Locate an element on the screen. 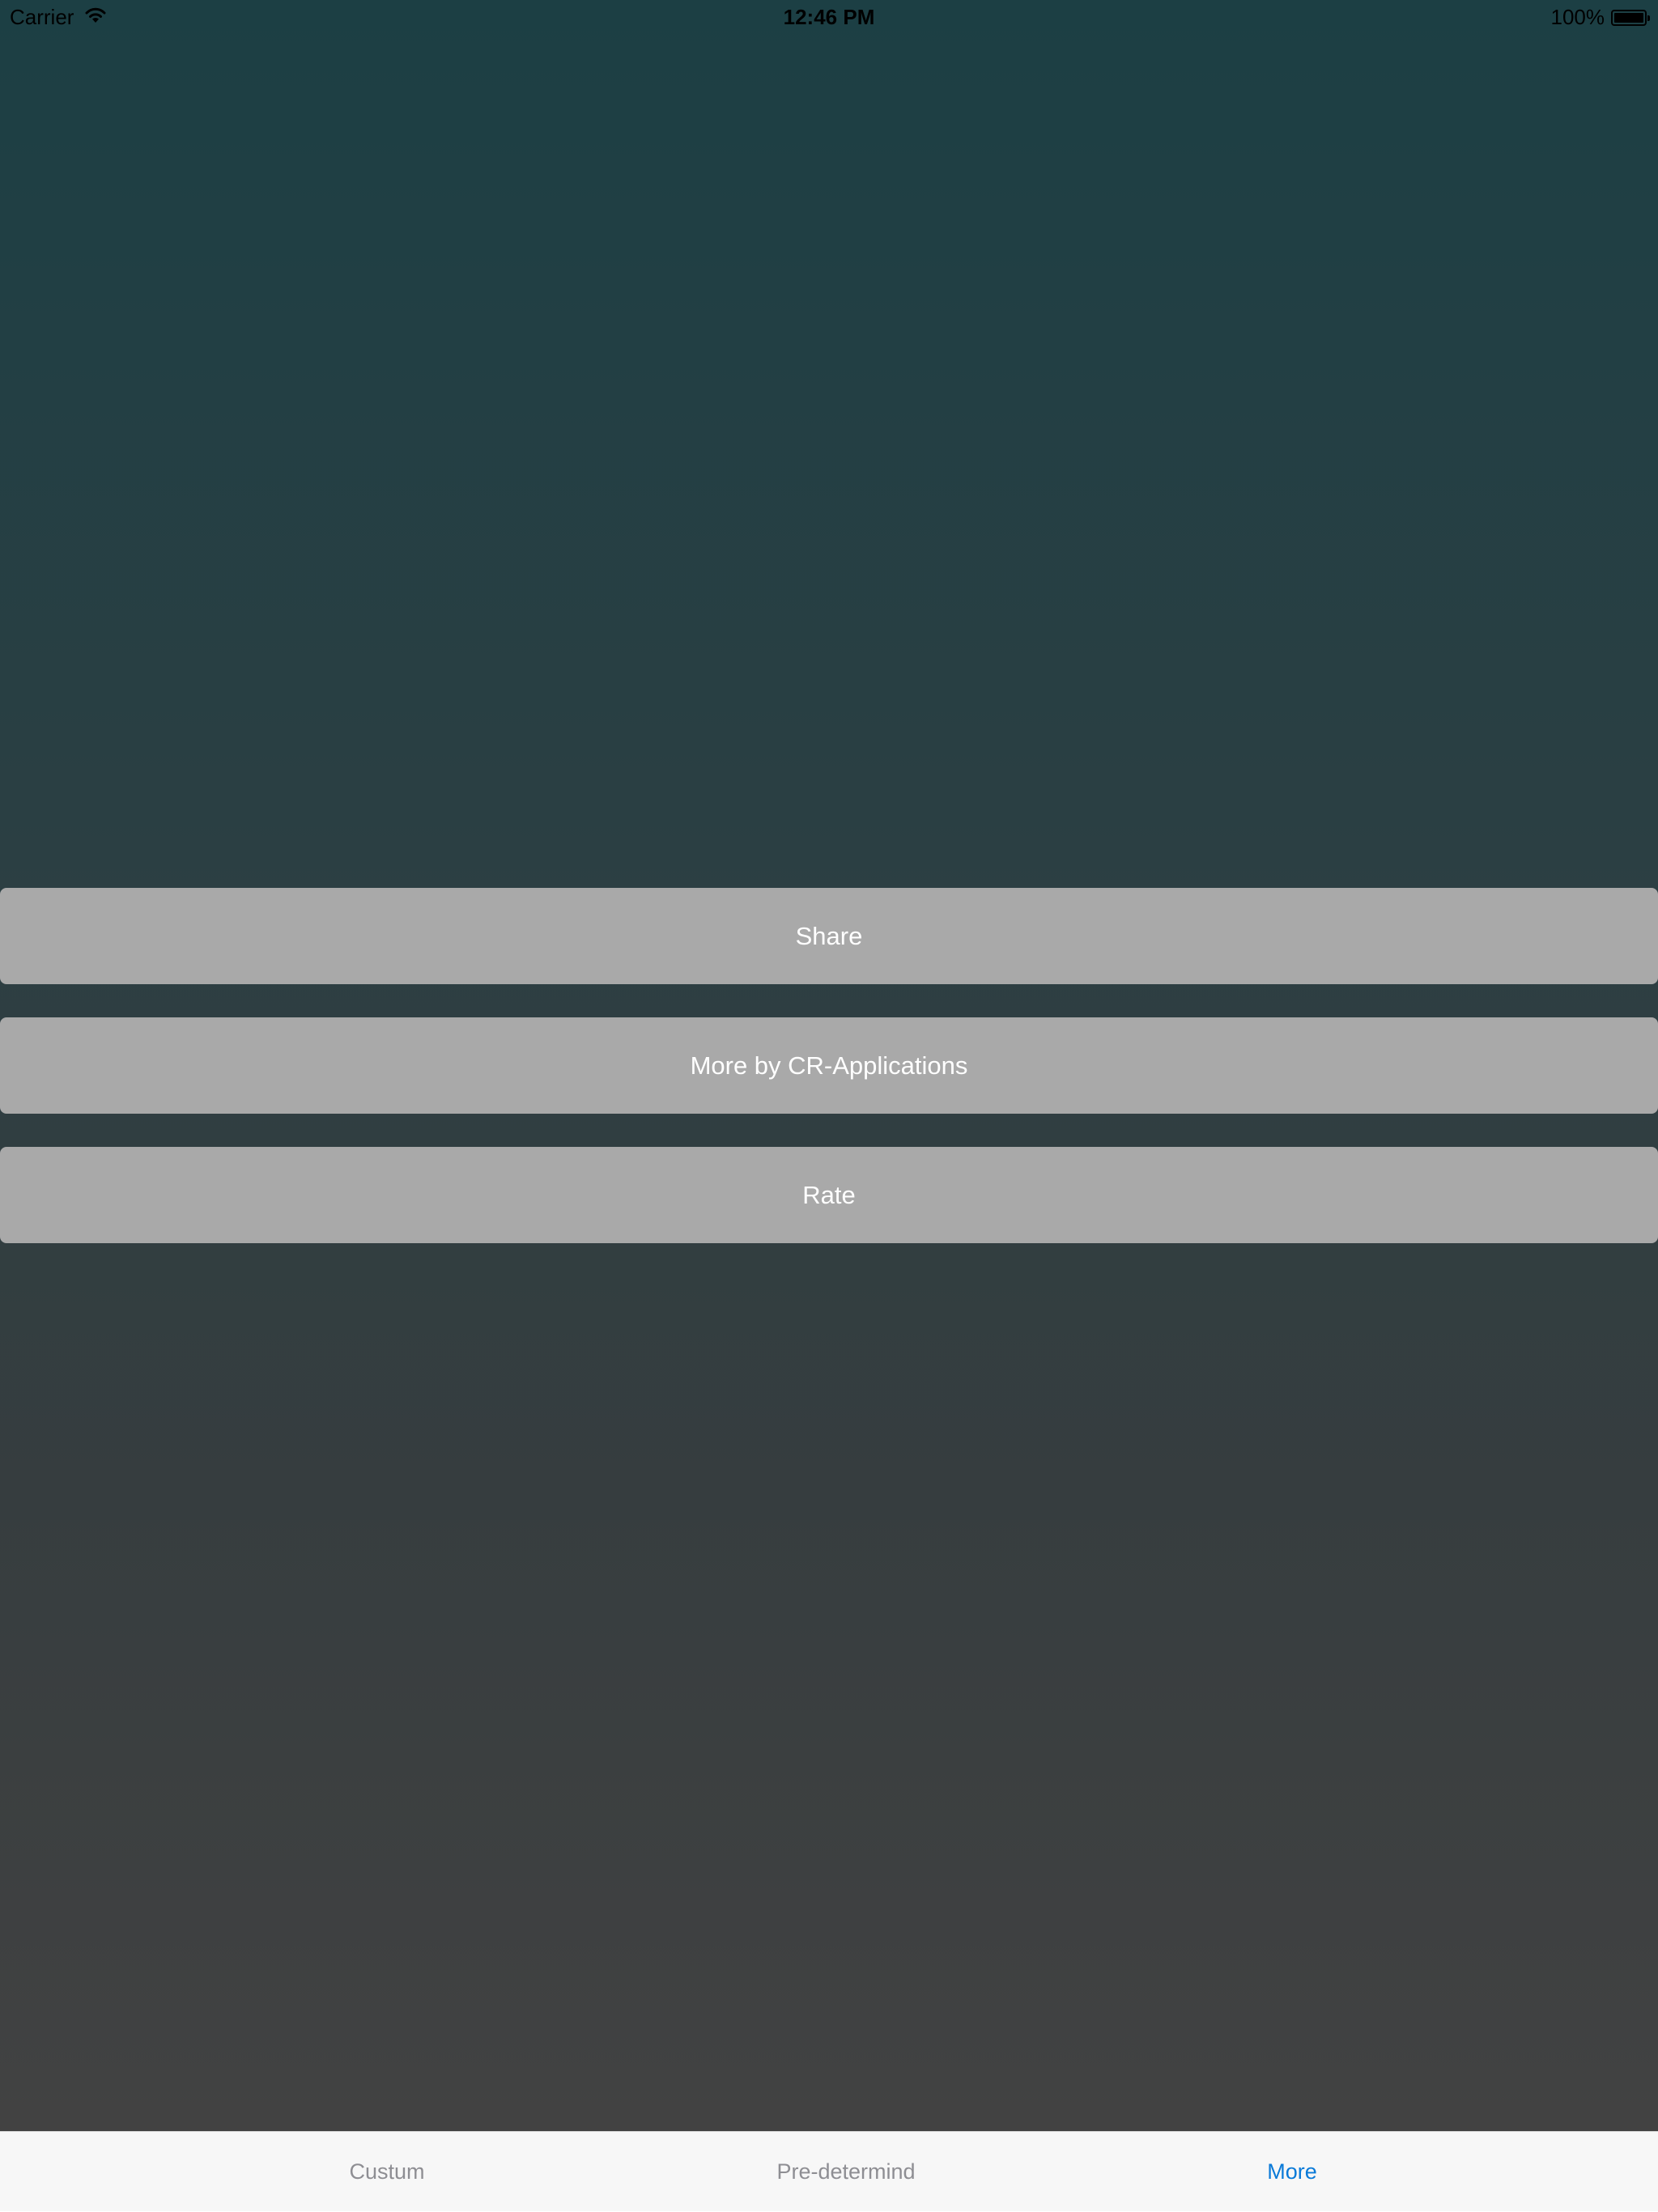  share-button: Share is located at coordinates (829, 936).